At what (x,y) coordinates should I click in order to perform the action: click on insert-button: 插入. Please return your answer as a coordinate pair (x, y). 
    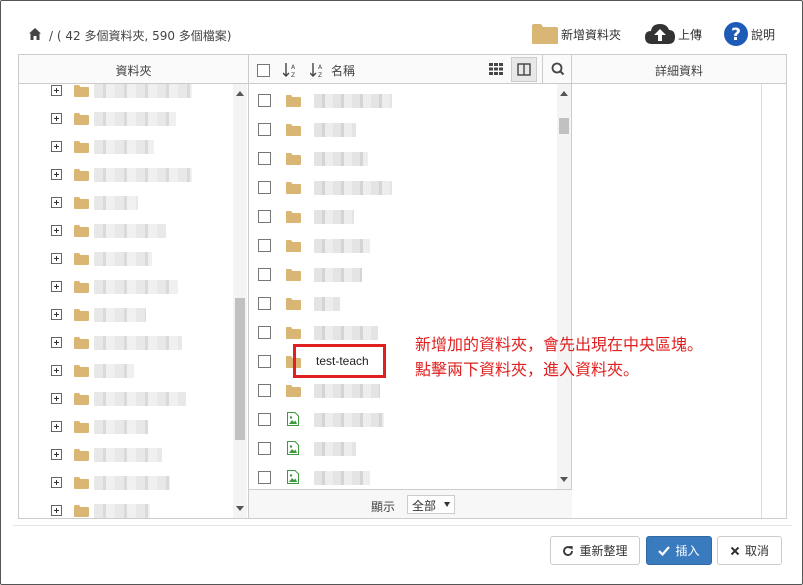
    Looking at the image, I should click on (679, 550).